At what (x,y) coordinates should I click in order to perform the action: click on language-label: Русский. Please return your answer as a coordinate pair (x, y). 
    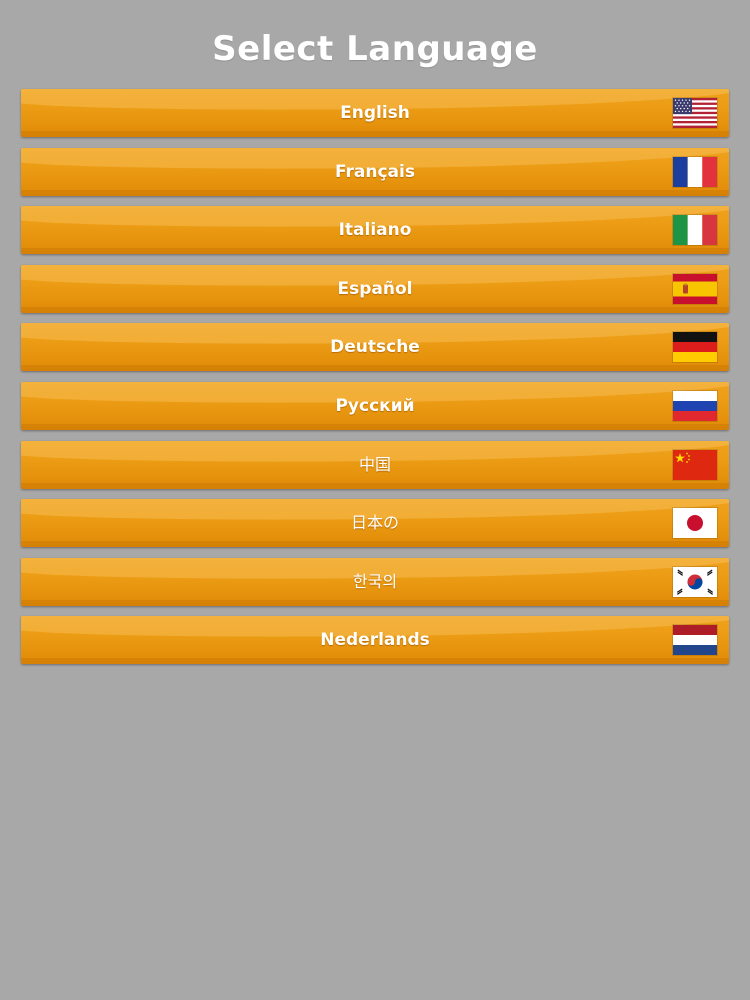
    Looking at the image, I should click on (375, 405).